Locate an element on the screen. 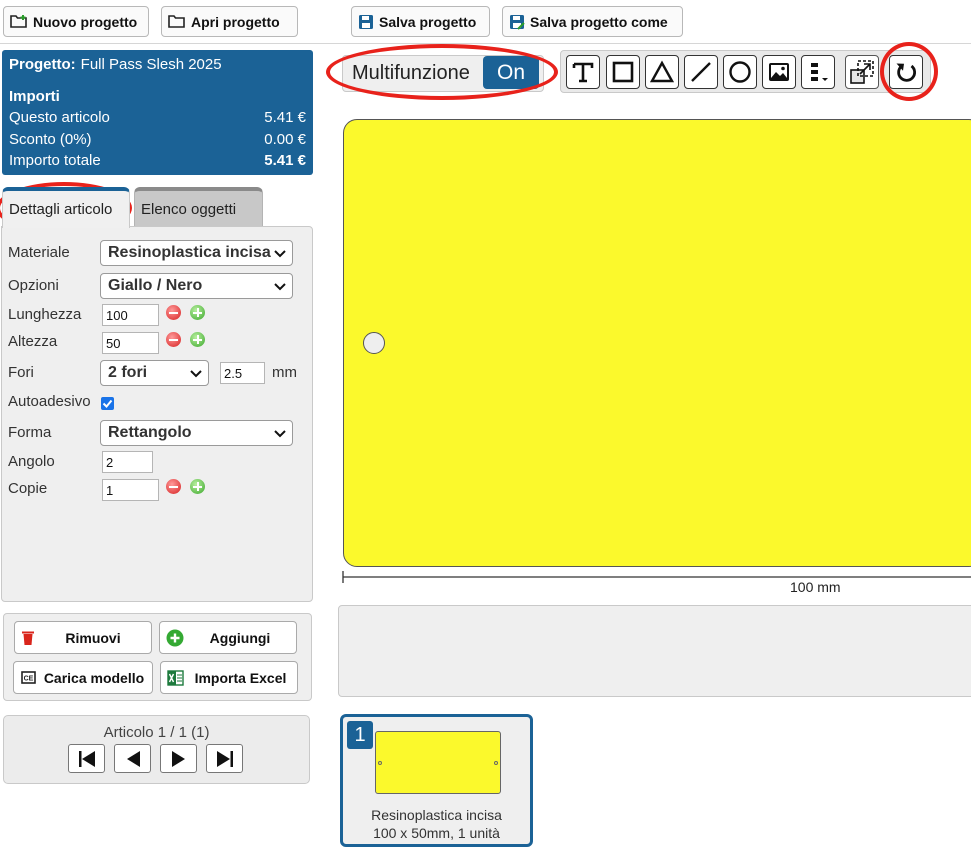  amount-label: Questo articolo is located at coordinates (59, 118).